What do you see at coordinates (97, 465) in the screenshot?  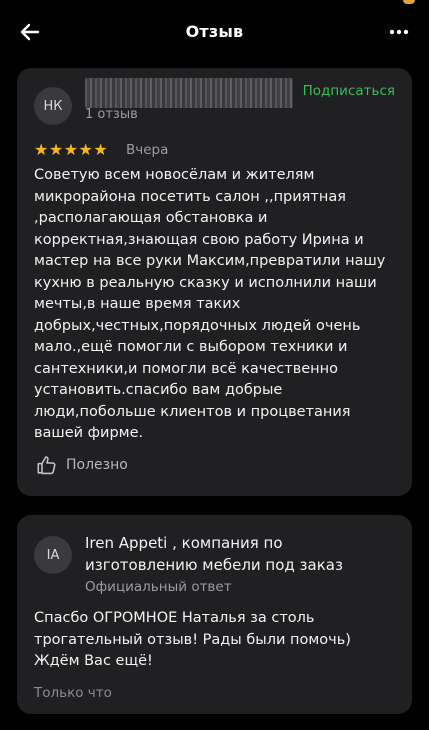 I see `useful-label: Полезно` at bounding box center [97, 465].